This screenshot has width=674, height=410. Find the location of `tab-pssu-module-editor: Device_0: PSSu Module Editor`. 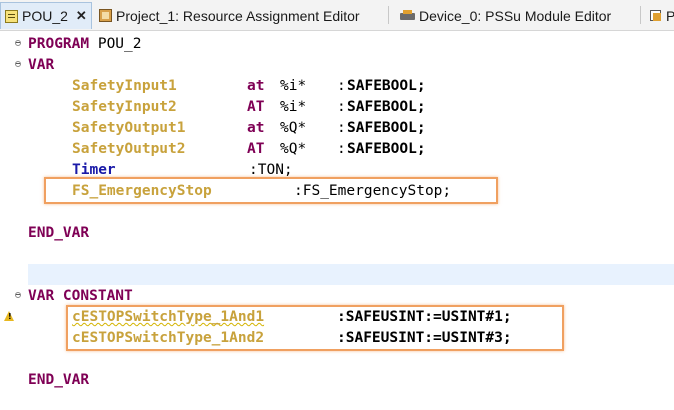

tab-pssu-module-editor: Device_0: PSSu Module Editor is located at coordinates (520, 15).